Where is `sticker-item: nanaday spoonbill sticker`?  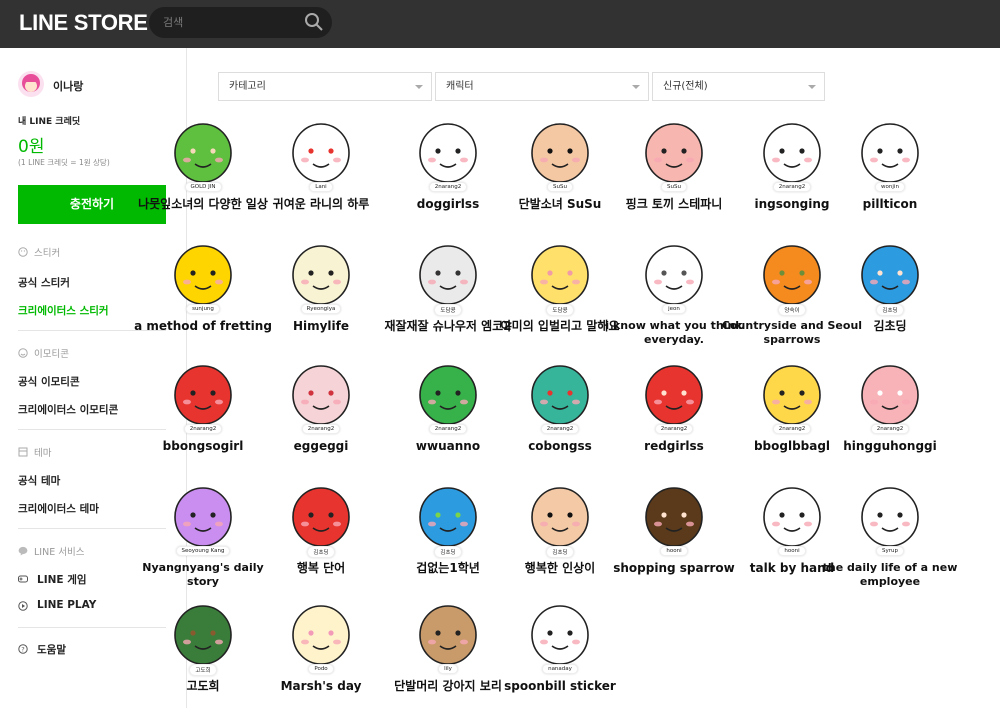
sticker-item: nanaday spoonbill sticker is located at coordinates (560, 653).